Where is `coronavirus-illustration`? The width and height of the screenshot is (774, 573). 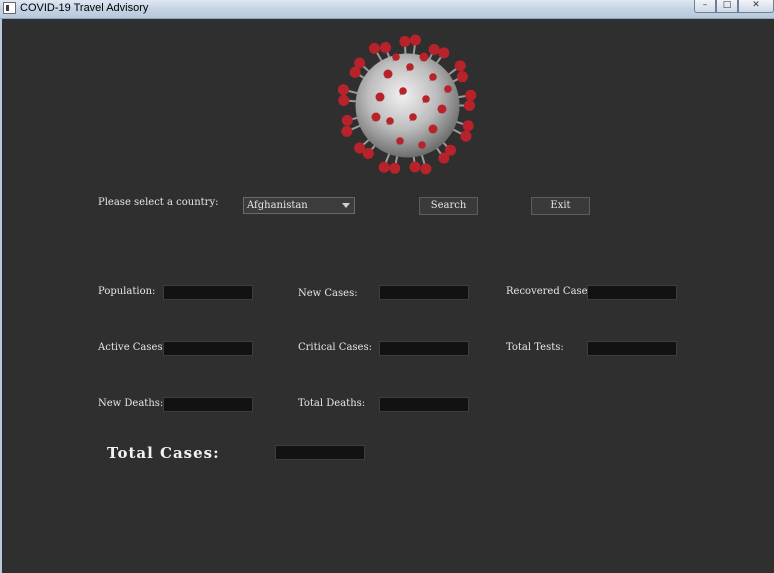
coronavirus-illustration is located at coordinates (407, 104).